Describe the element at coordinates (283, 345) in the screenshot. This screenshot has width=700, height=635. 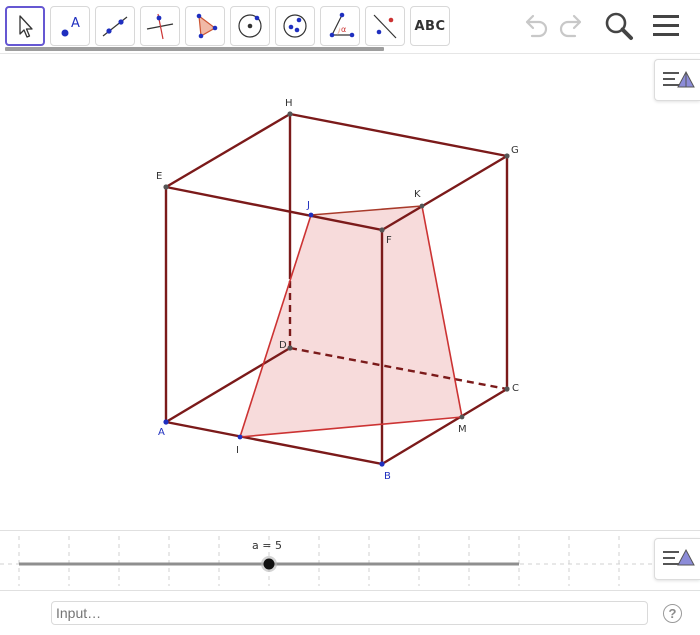
I see `label-D: D` at that location.